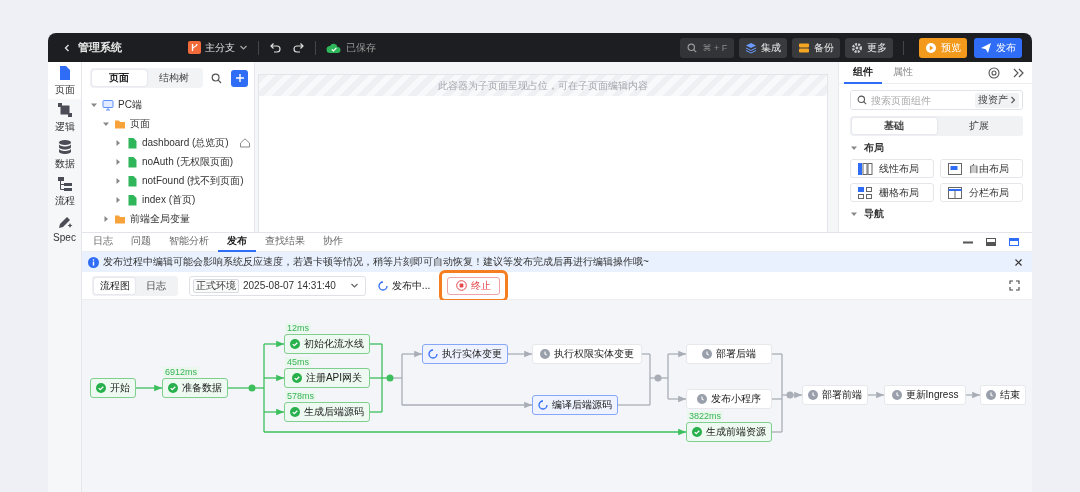 This screenshot has width=1080, height=492. What do you see at coordinates (981, 192) in the screenshot?
I see `component-item: 分栏布局` at bounding box center [981, 192].